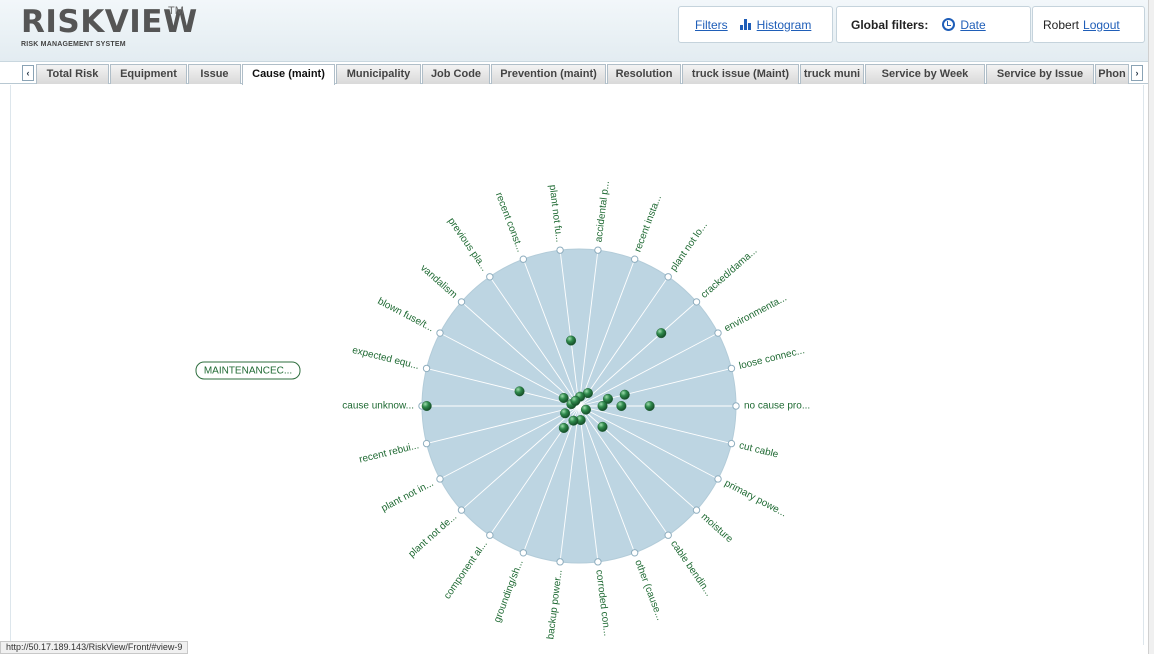 Image resolution: width=1154 pixels, height=654 pixels. Describe the element at coordinates (711, 25) in the screenshot. I see `filters-link: Filters` at that location.